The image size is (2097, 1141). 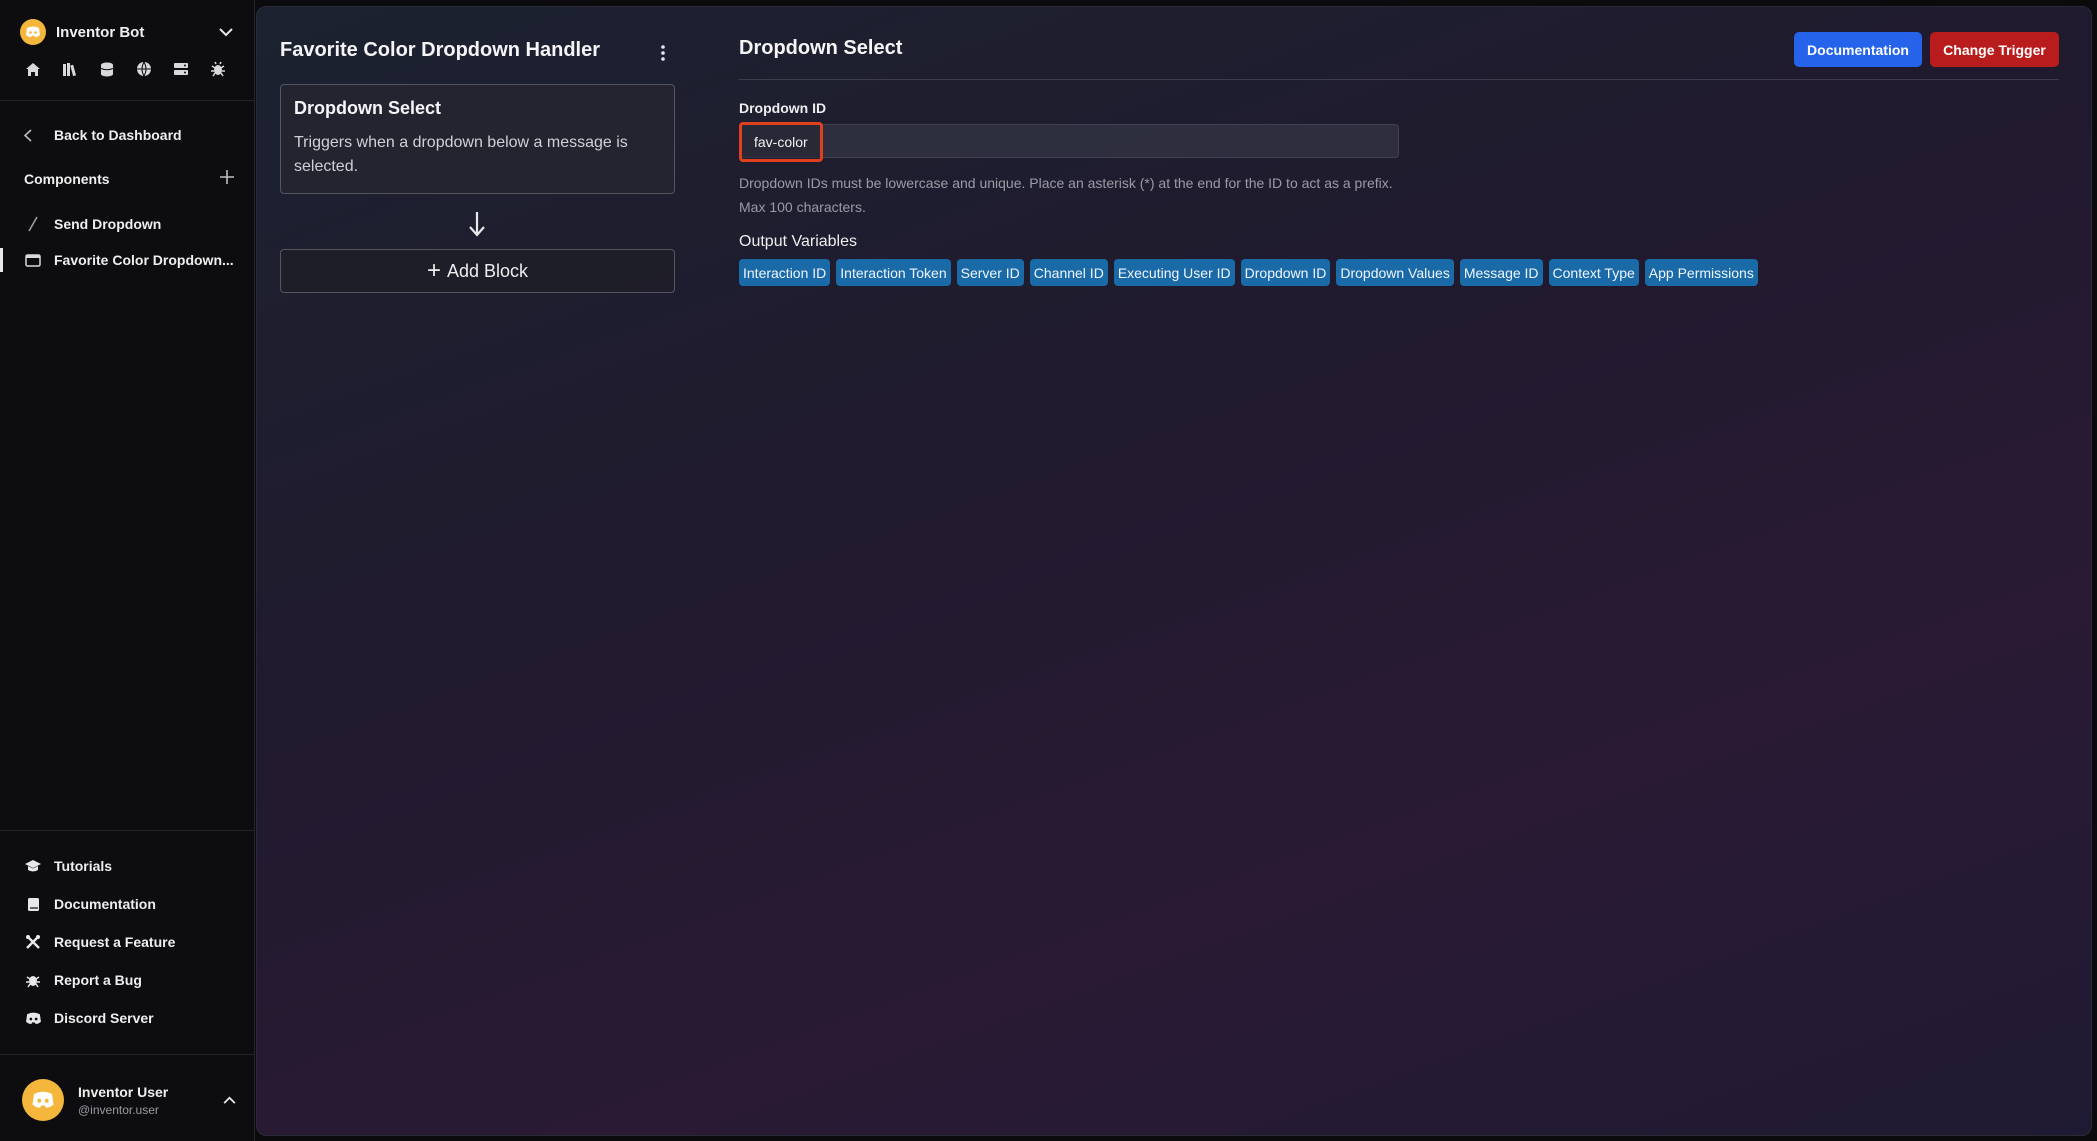 I want to click on message-component-icon, so click(x=33, y=260).